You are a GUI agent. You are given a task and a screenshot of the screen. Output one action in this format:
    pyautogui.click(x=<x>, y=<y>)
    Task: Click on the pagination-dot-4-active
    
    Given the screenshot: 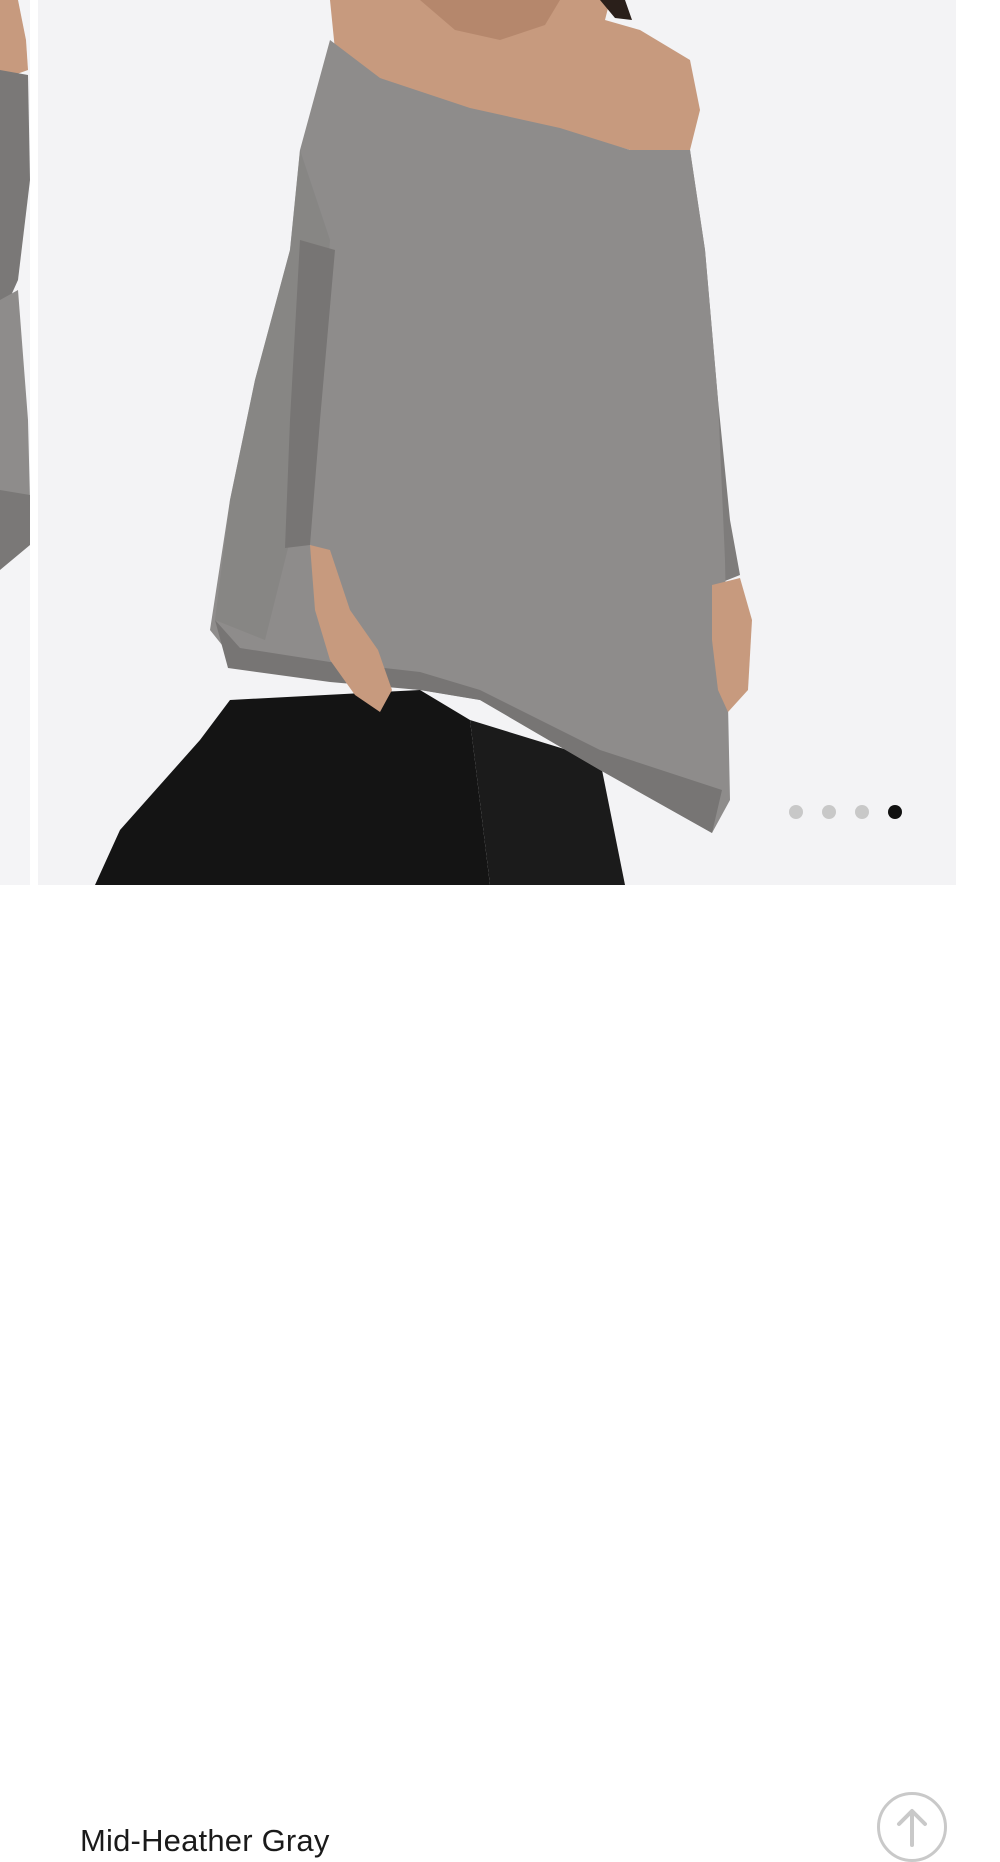 What is the action you would take?
    pyautogui.click(x=895, y=812)
    